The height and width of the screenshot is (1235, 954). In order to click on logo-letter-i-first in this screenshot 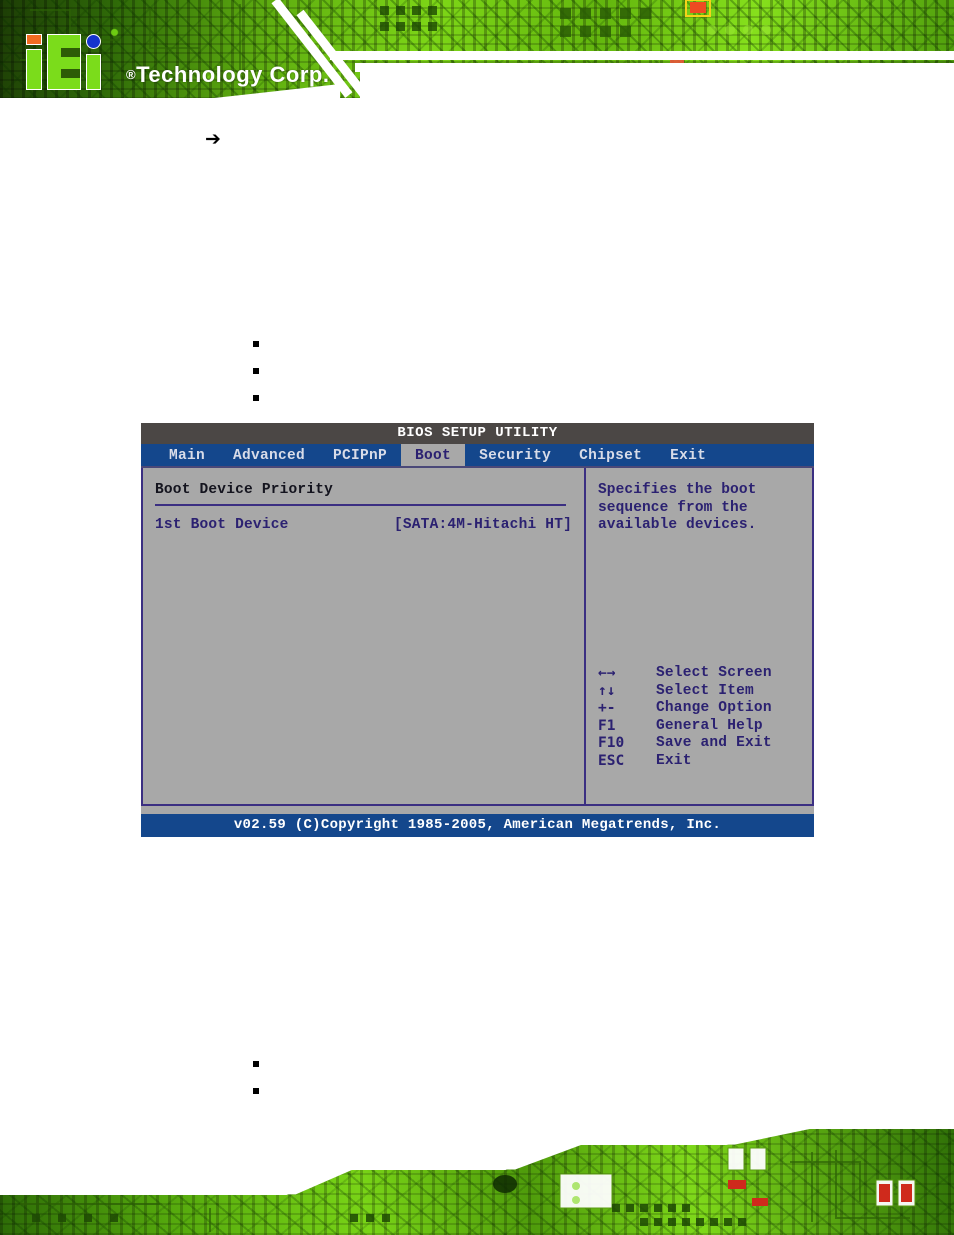, I will do `click(34, 69)`.